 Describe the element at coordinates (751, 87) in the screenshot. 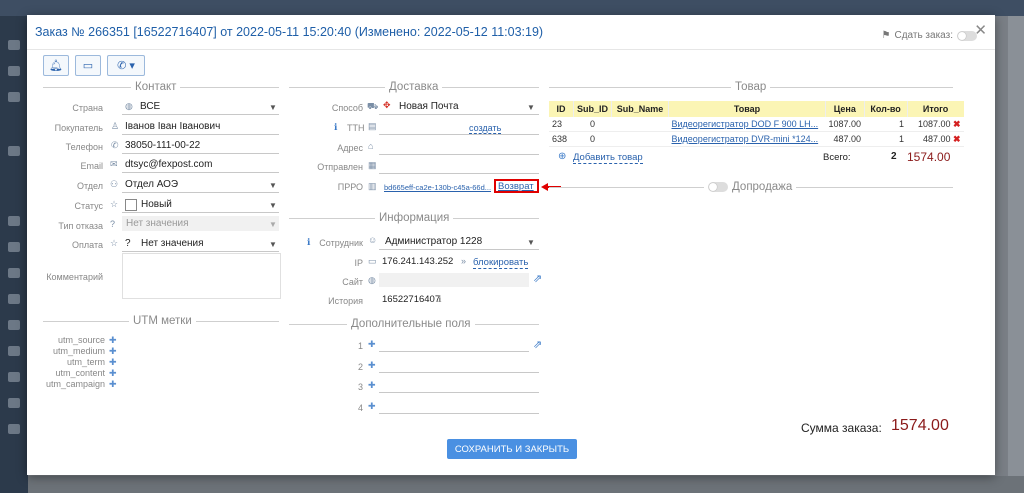

I see `goods-title: Товар` at that location.